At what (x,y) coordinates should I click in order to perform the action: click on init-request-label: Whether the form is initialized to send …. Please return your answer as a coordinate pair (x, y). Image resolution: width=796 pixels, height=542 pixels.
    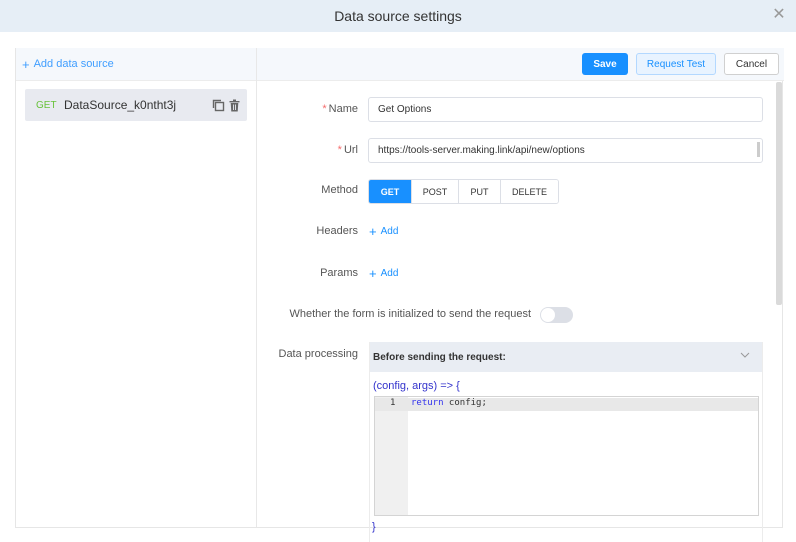
    Looking at the image, I should click on (410, 314).